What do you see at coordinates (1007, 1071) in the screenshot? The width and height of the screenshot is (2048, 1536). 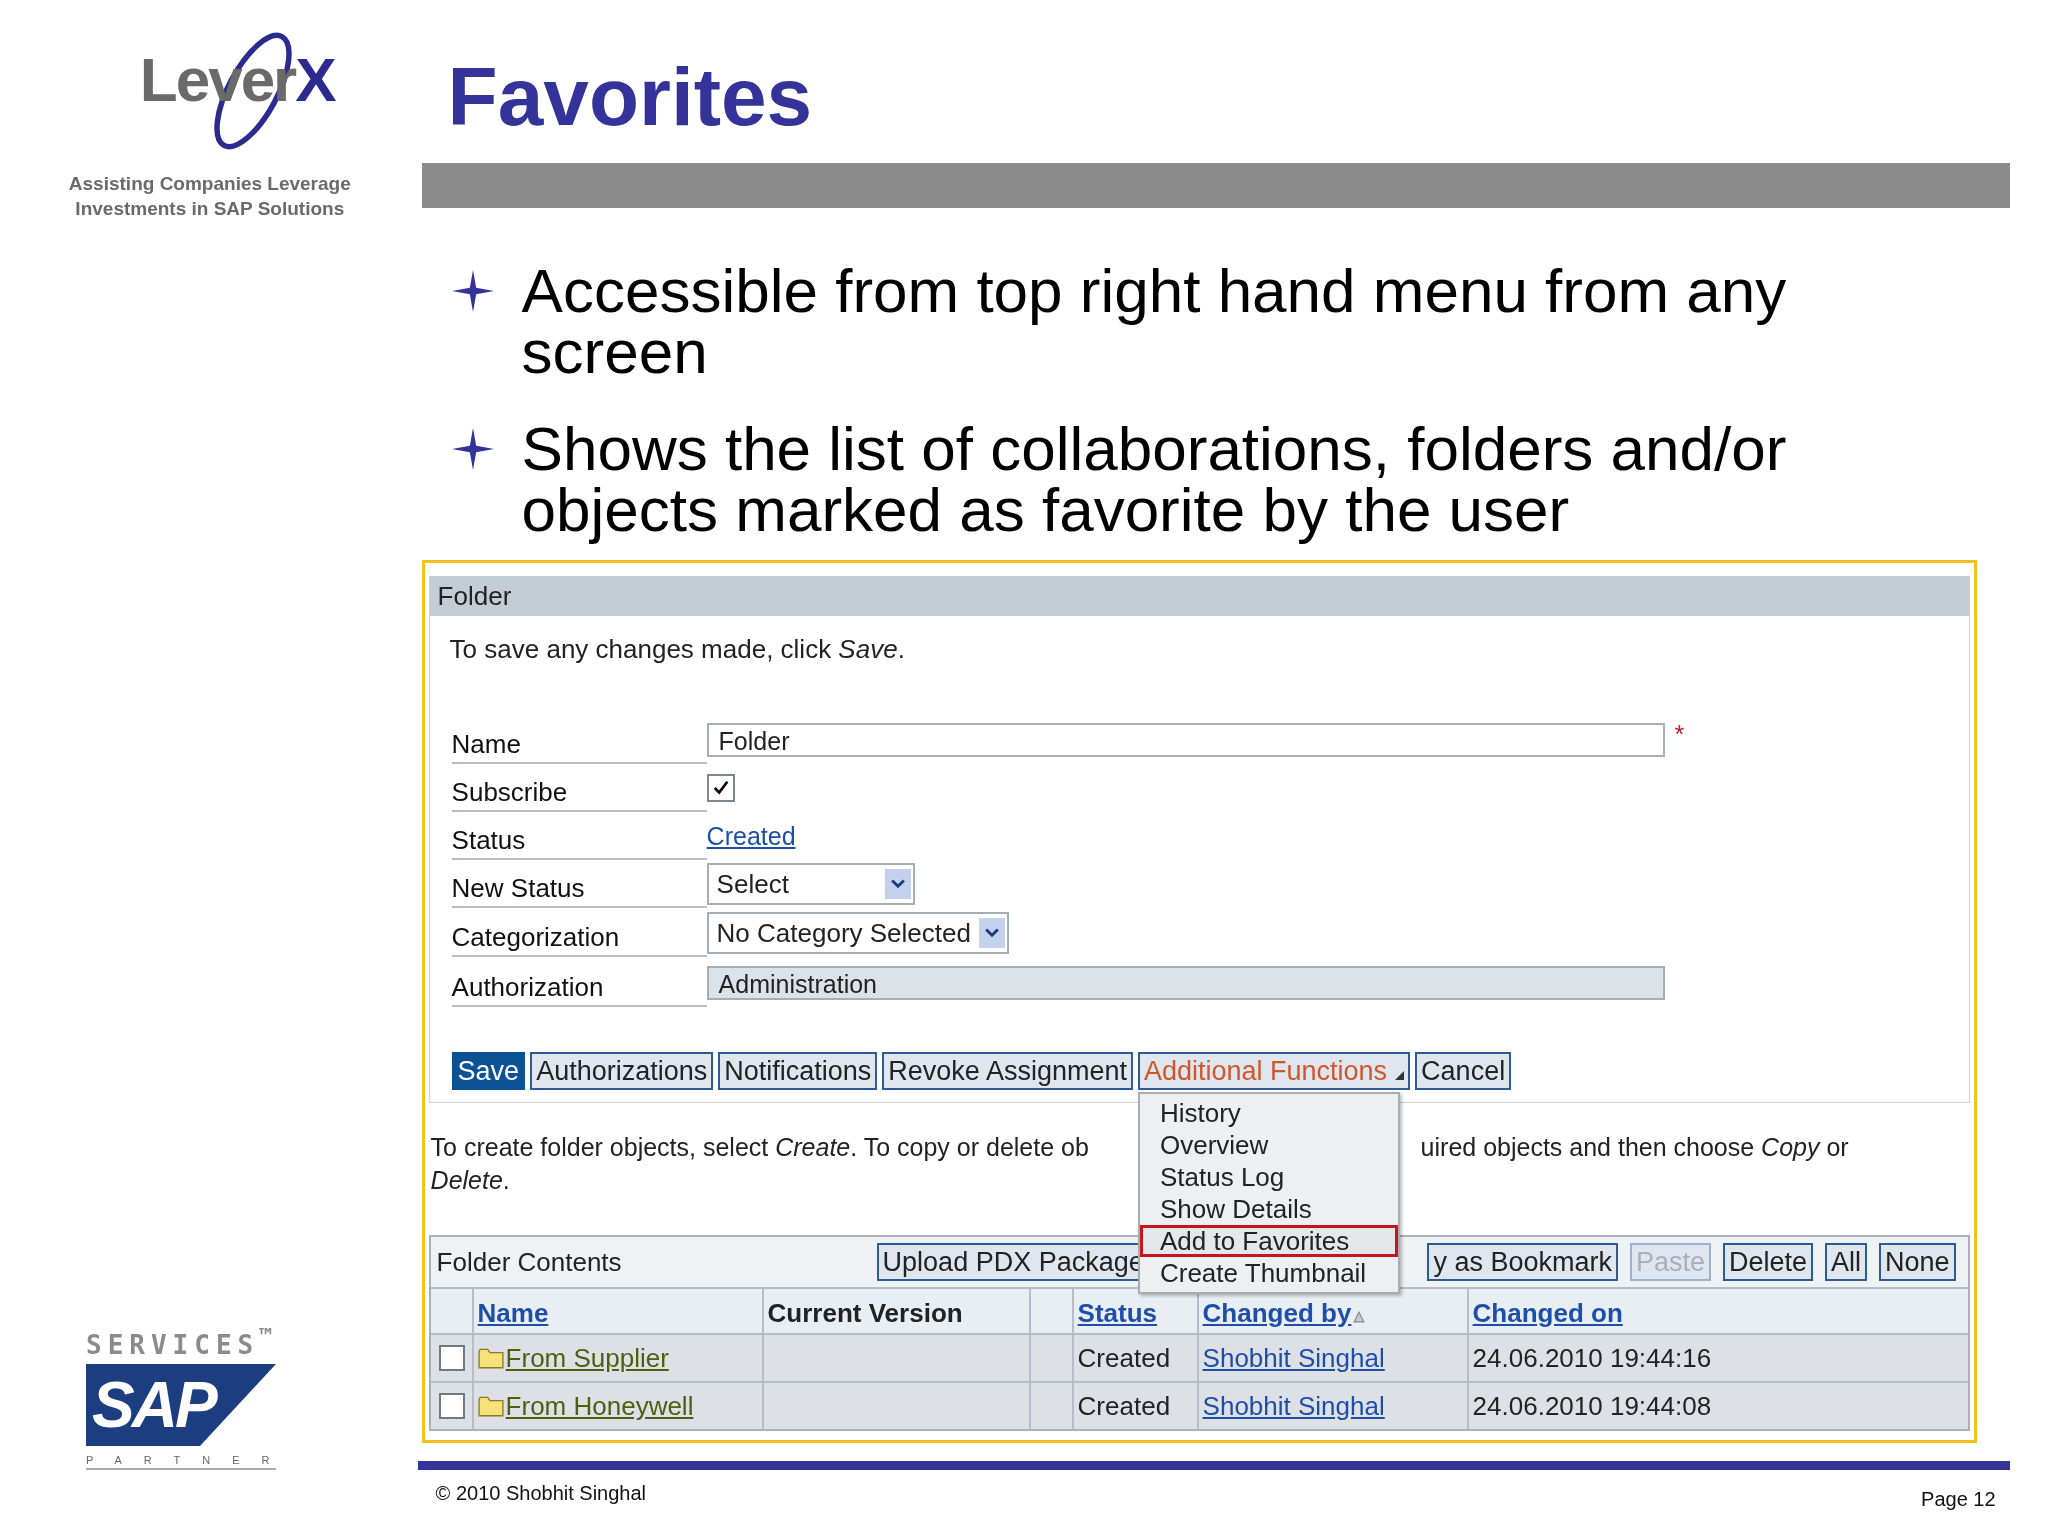 I see `action-button: Revoke Assignment` at bounding box center [1007, 1071].